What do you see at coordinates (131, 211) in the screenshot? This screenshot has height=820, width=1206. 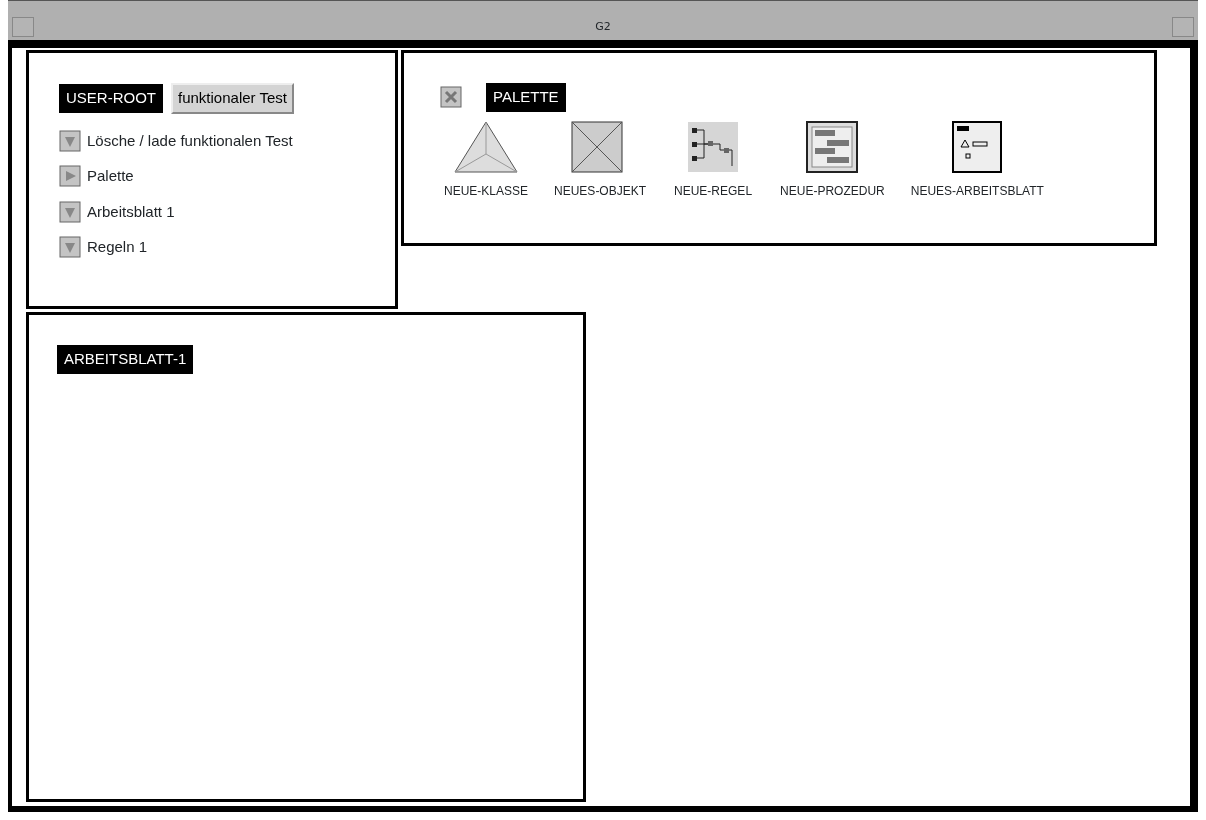 I see `menu-item-label: Arbeitsblatt 1` at bounding box center [131, 211].